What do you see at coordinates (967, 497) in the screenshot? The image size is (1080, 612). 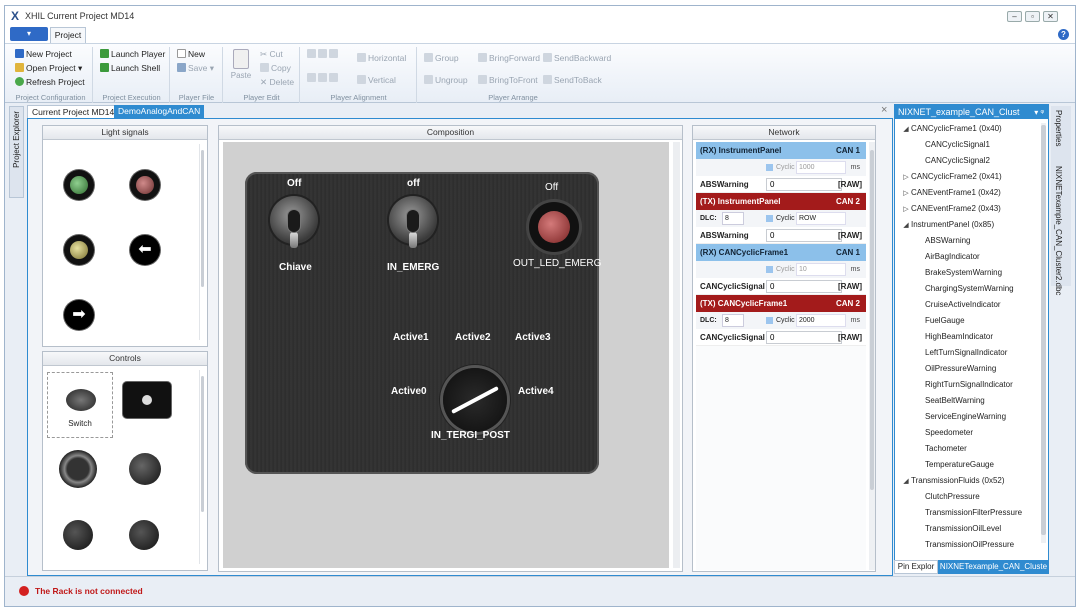 I see `tree-signal-node: ClutchPressure` at bounding box center [967, 497].